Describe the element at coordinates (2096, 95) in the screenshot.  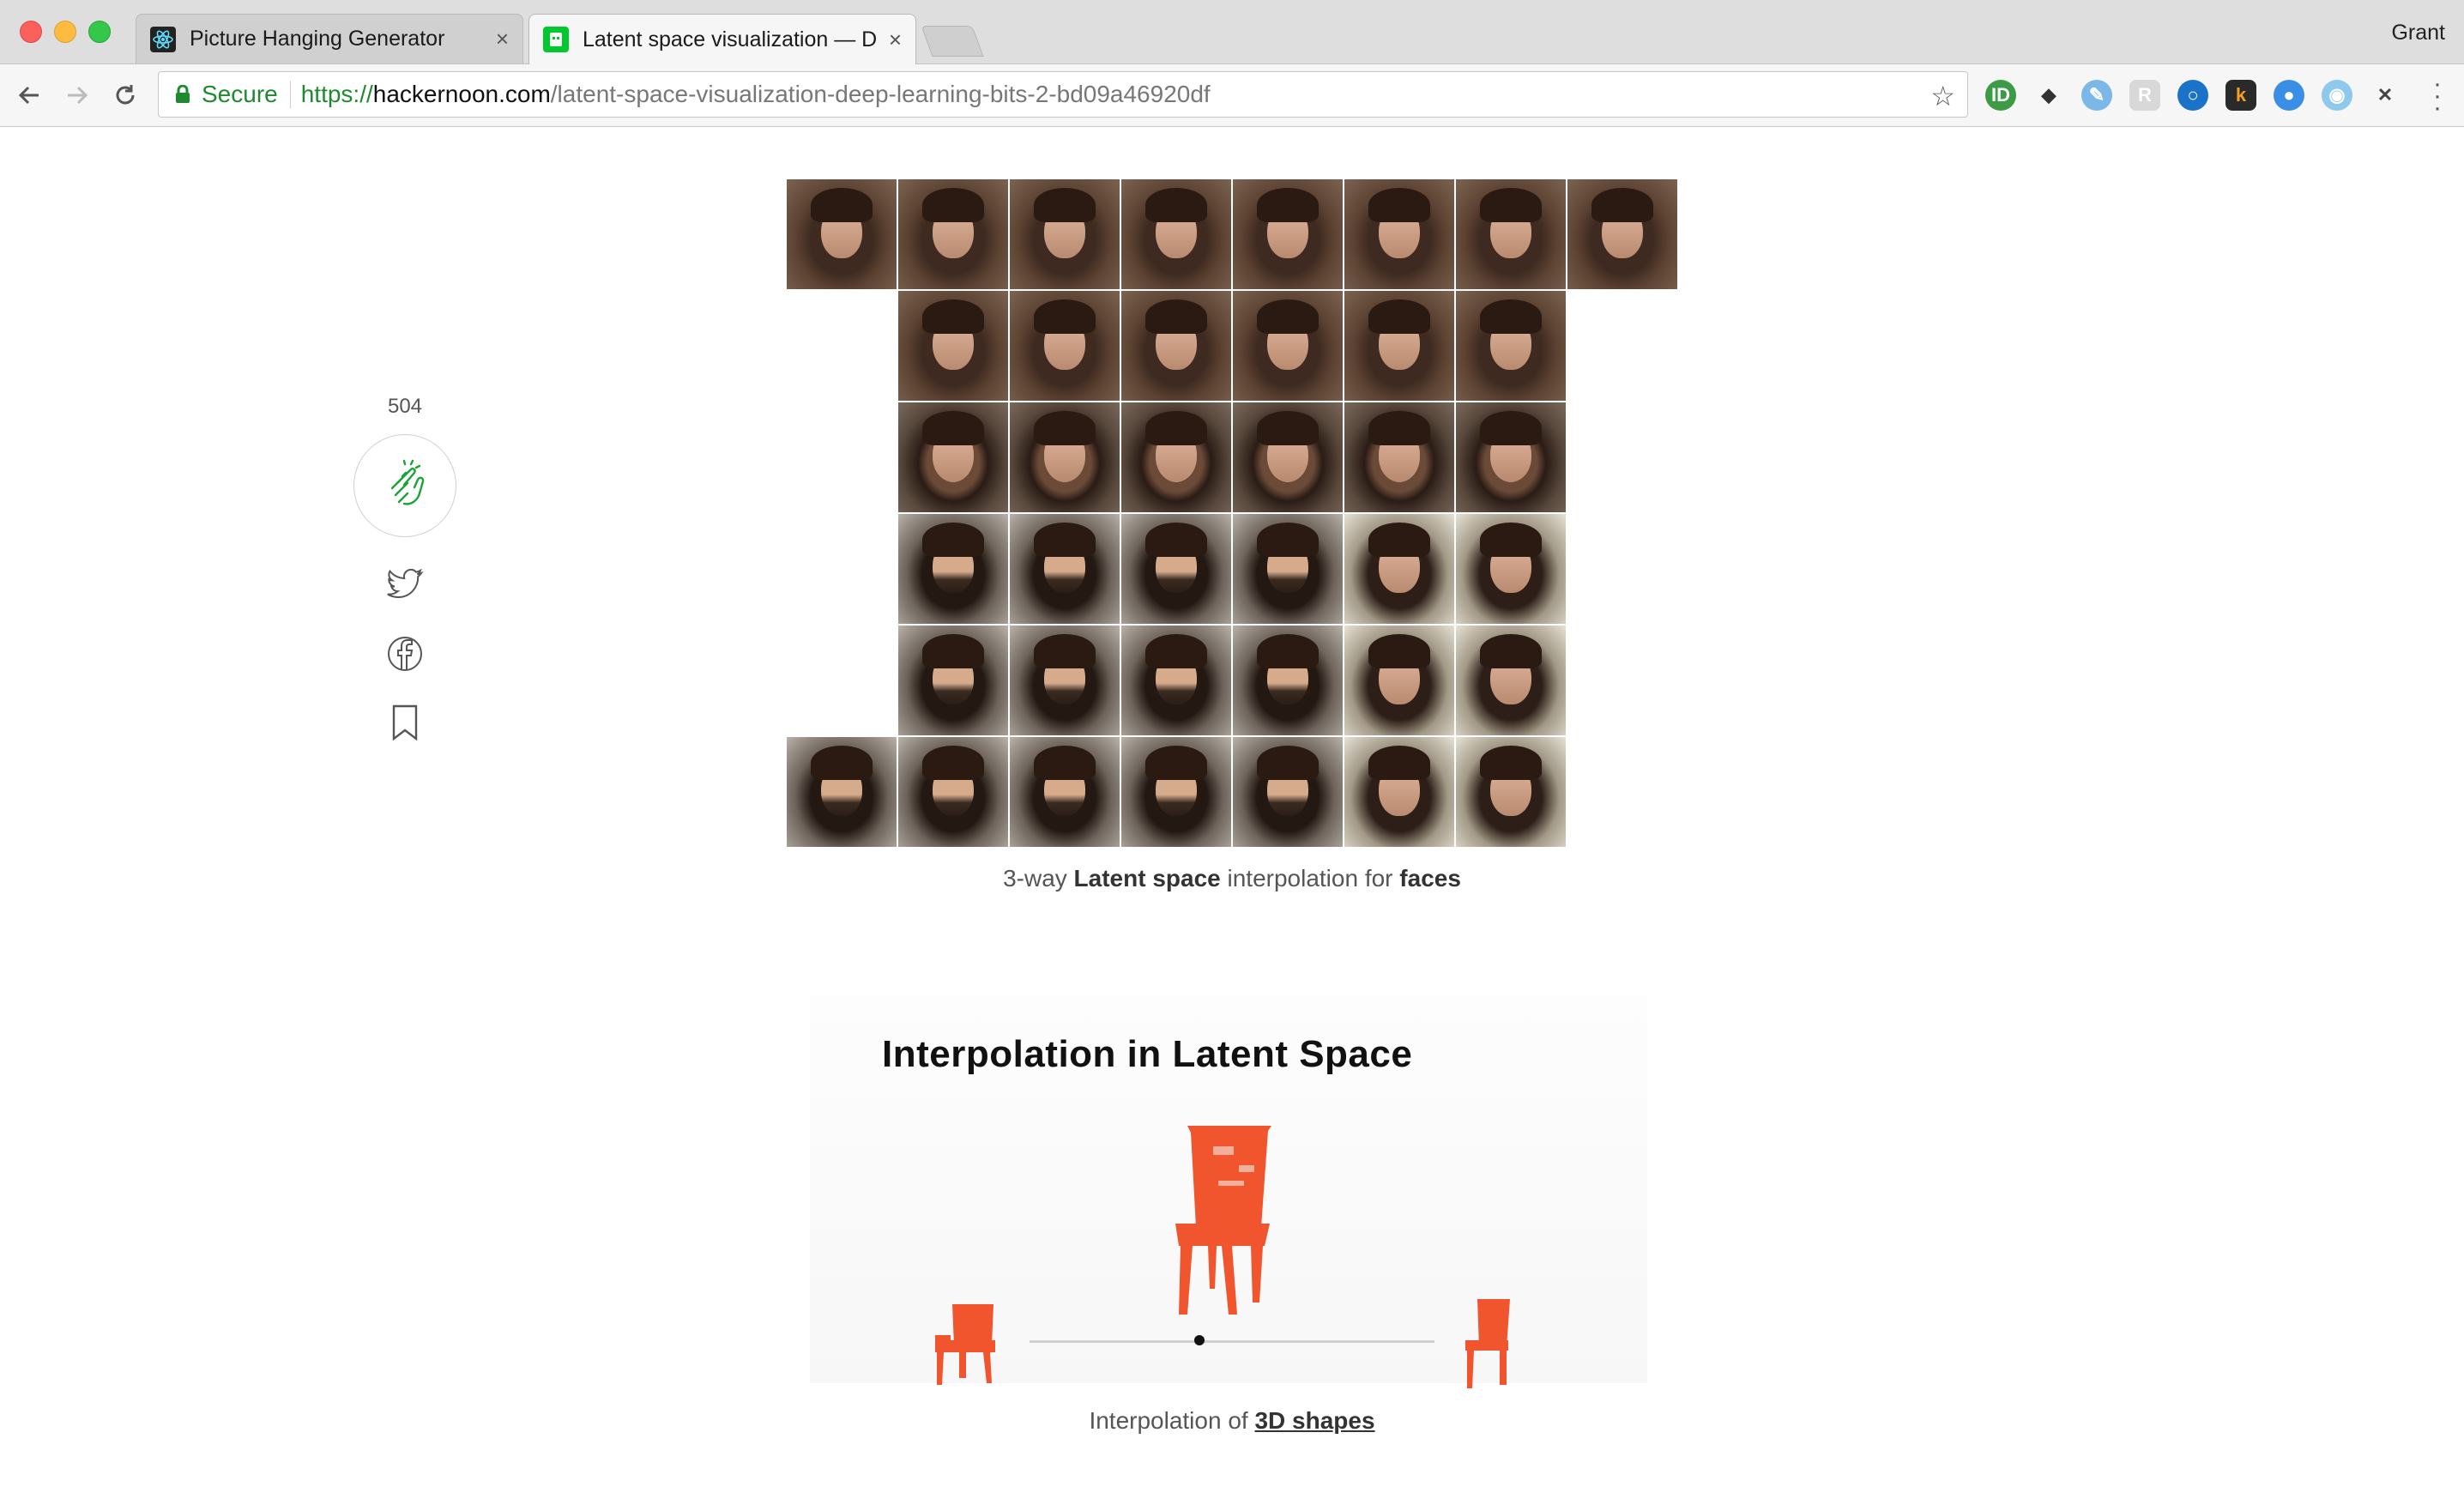
I see `pen-icon: ✎` at that location.